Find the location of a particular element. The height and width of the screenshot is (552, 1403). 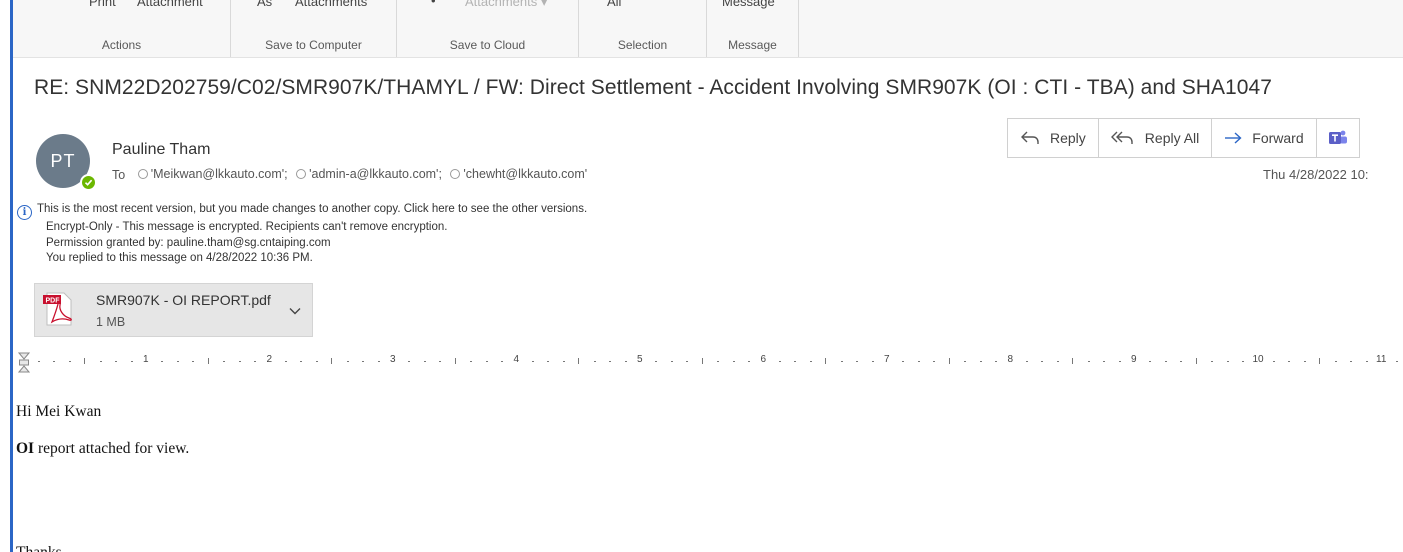

ruler-number: 7 is located at coordinates (887, 359).